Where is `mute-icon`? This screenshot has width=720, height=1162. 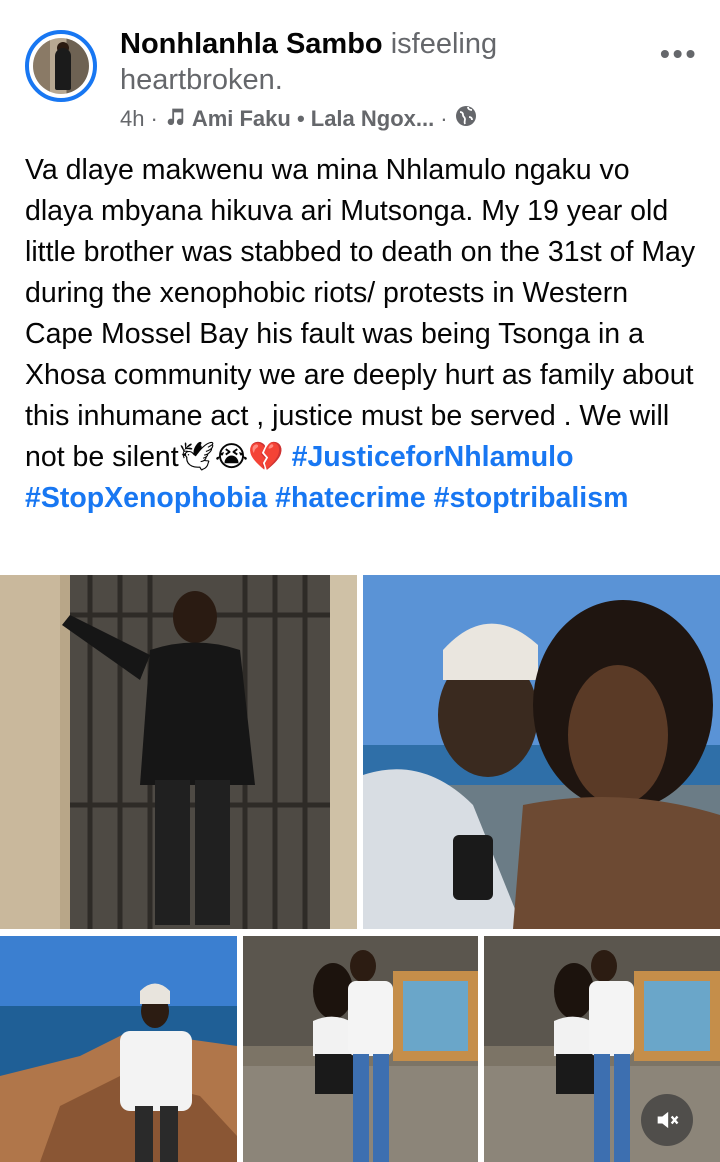
mute-icon is located at coordinates (667, 1120).